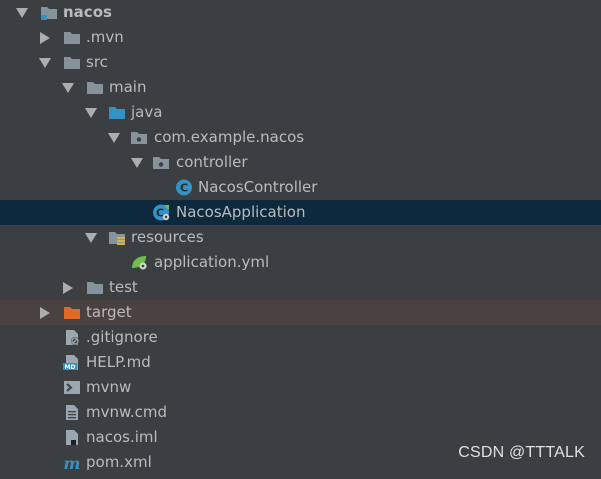 The image size is (601, 479). What do you see at coordinates (117, 112) in the screenshot?
I see `source-folder-icon` at bounding box center [117, 112].